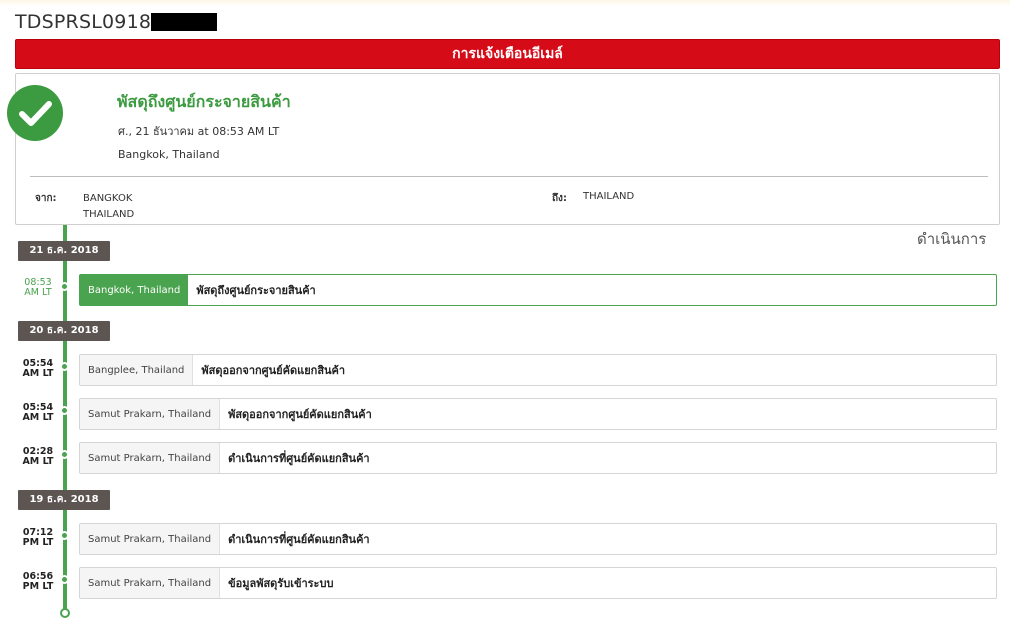  I want to click on check-circle-icon, so click(35, 113).